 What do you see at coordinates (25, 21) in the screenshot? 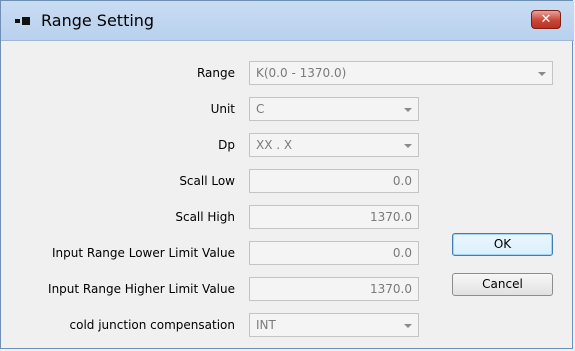
I see `app-icon` at bounding box center [25, 21].